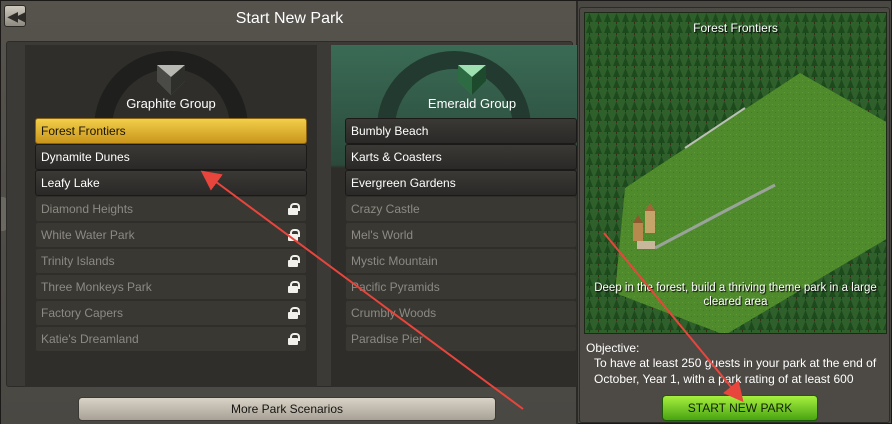 The height and width of the screenshot is (424, 892). What do you see at coordinates (171, 339) in the screenshot?
I see `scenario-item: Katie's Dreamland` at bounding box center [171, 339].